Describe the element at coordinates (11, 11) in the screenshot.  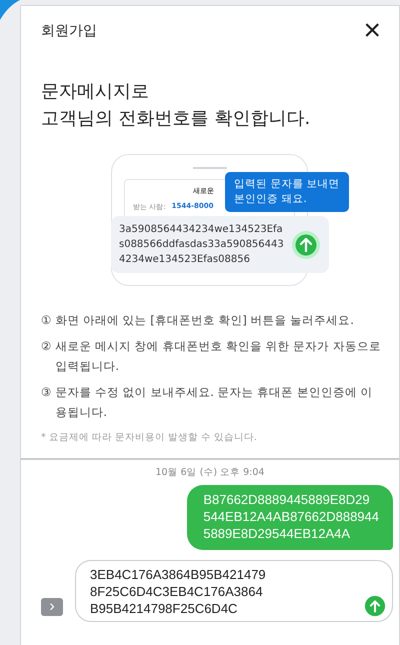
I see `corner-decoration` at that location.